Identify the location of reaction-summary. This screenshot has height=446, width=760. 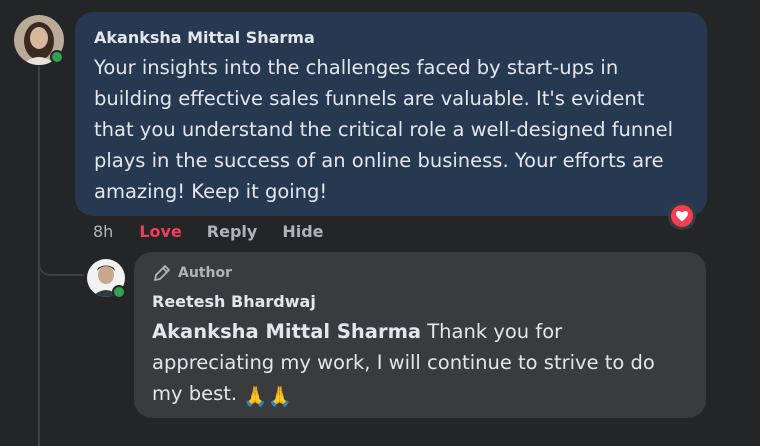
(682, 216).